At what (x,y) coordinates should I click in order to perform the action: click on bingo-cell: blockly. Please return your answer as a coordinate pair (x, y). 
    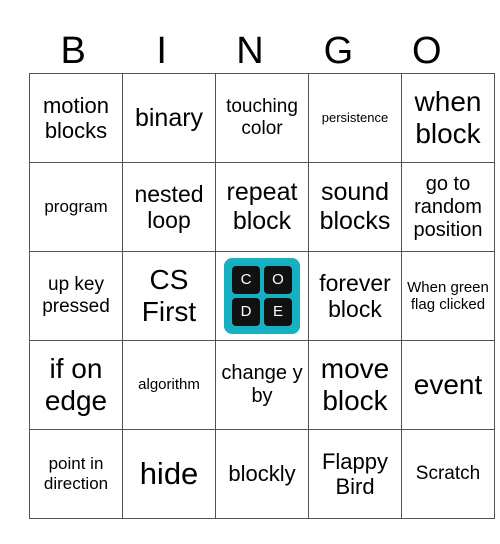
    Looking at the image, I should click on (262, 474).